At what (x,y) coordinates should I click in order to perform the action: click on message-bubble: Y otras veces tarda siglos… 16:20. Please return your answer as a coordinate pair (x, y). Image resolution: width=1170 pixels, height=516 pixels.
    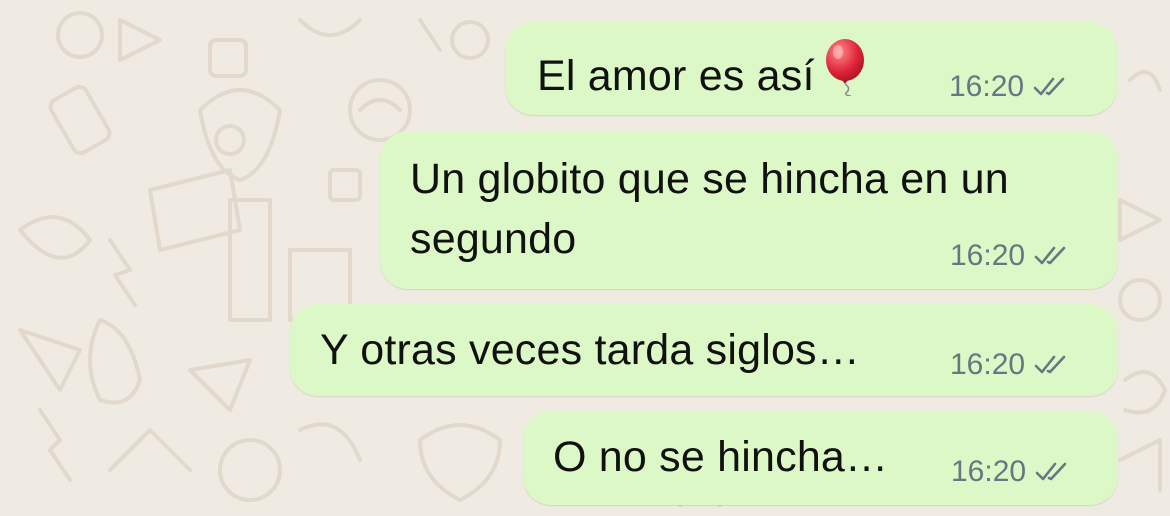
    Looking at the image, I should click on (704, 350).